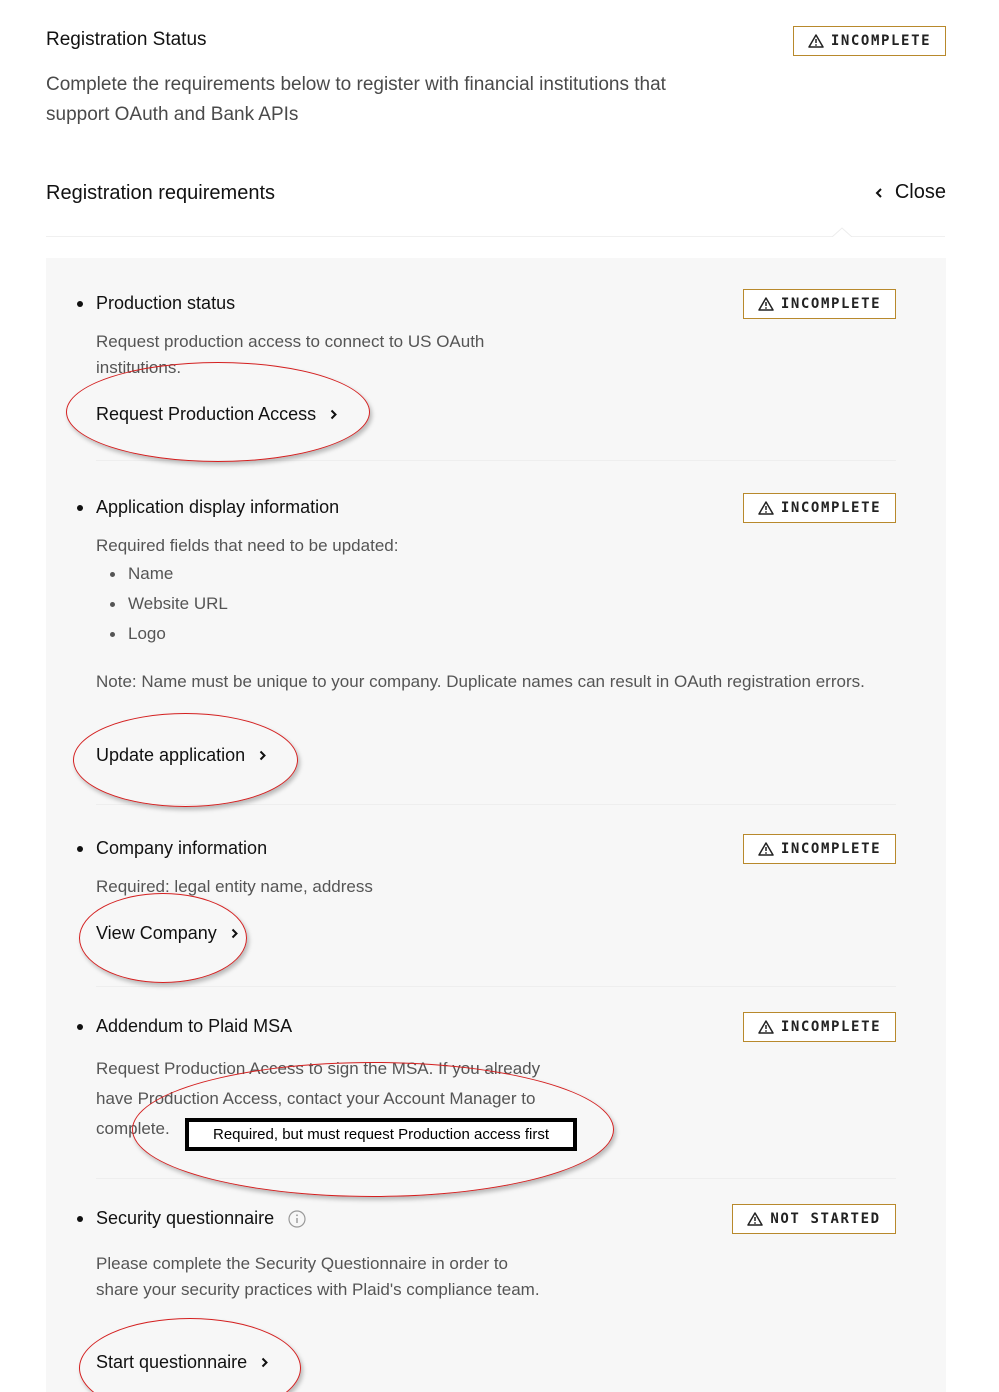  Describe the element at coordinates (878, 192) in the screenshot. I see `chevron-left-icon` at that location.